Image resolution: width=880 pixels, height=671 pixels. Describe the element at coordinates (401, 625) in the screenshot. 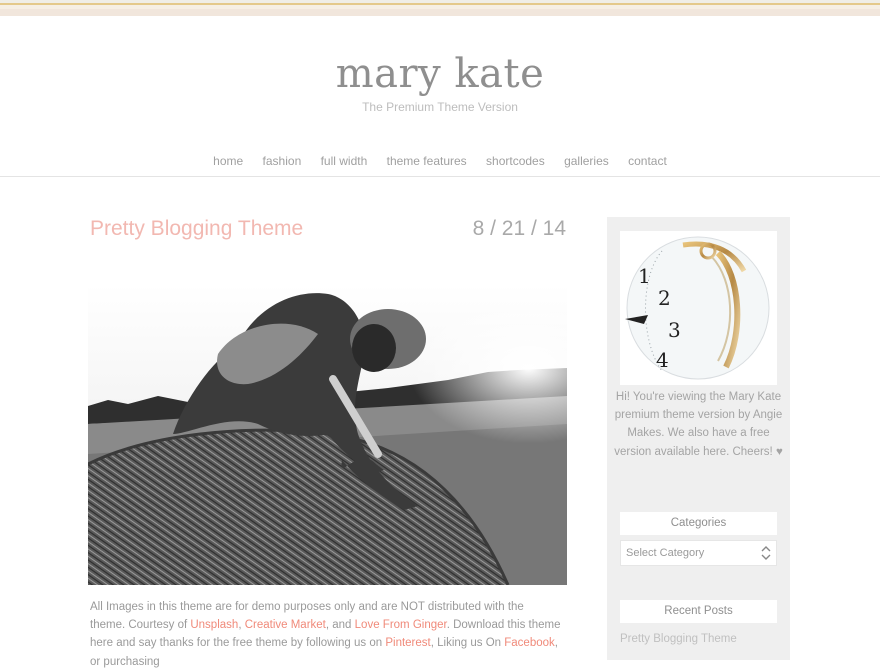

I see `link-love-from-ginger: Love From Ginger` at that location.